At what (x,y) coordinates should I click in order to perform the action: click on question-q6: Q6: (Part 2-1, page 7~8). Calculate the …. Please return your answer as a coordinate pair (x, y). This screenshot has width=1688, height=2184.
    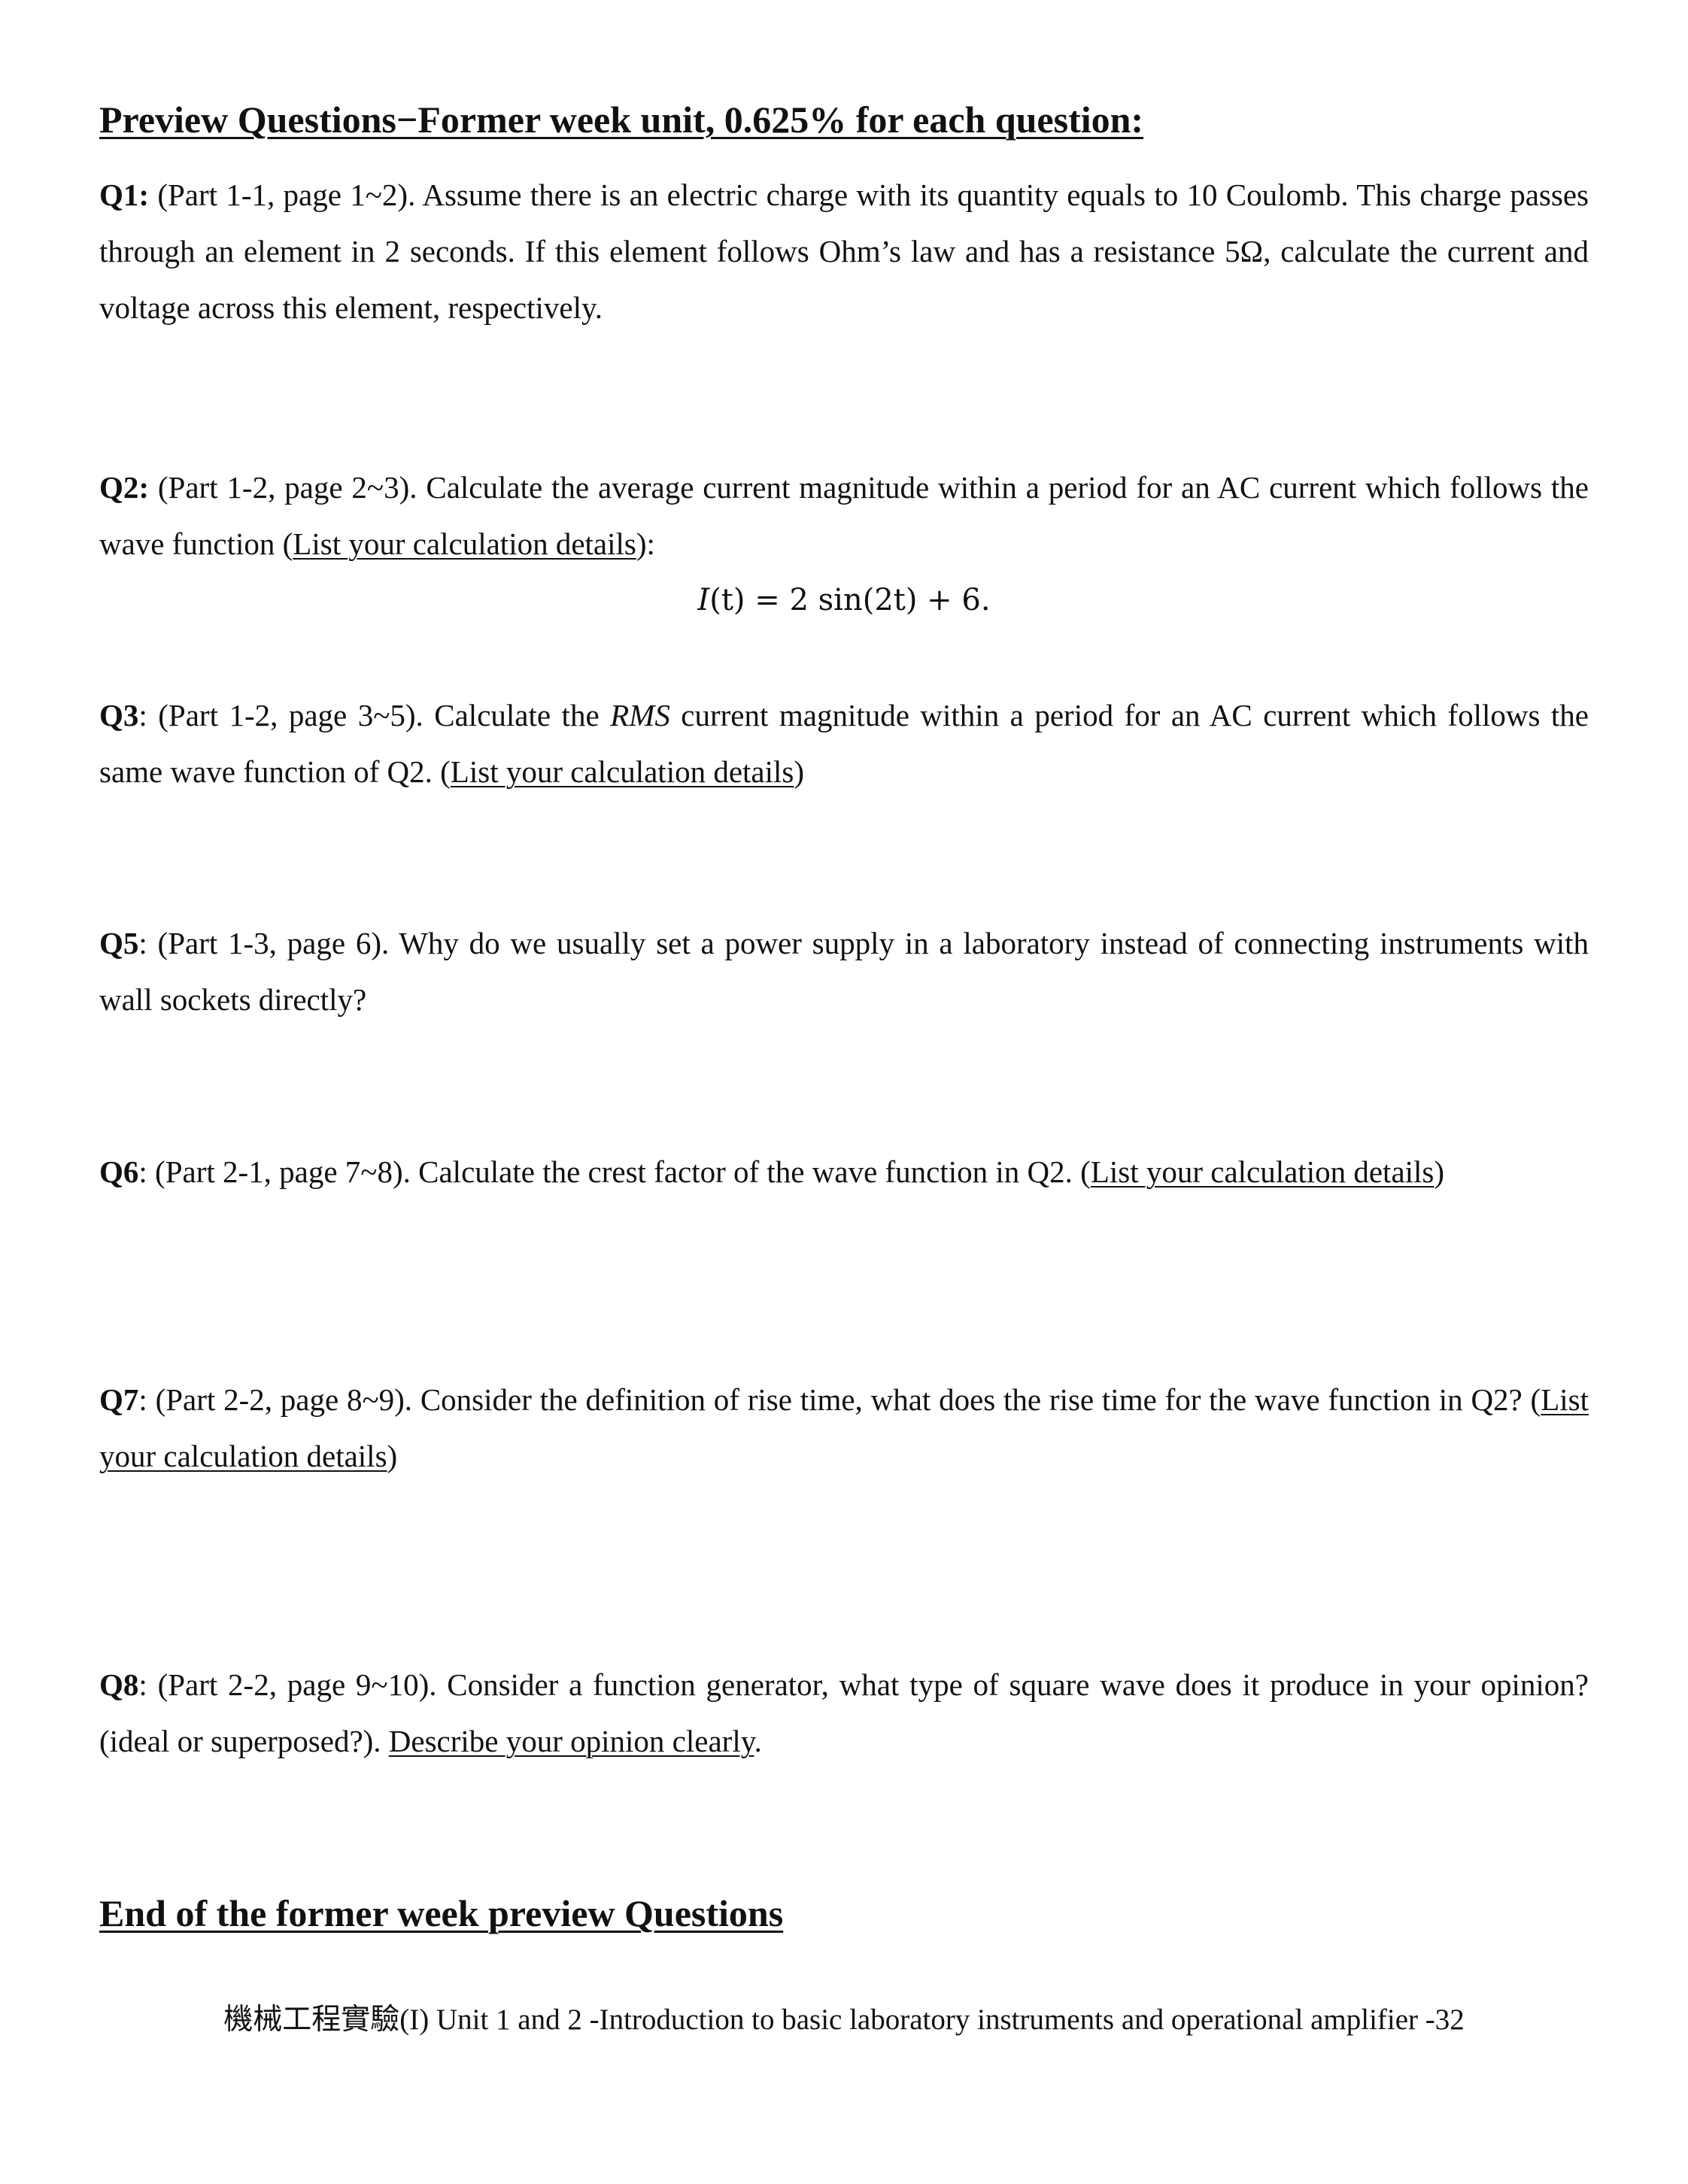
    Looking at the image, I should click on (844, 1172).